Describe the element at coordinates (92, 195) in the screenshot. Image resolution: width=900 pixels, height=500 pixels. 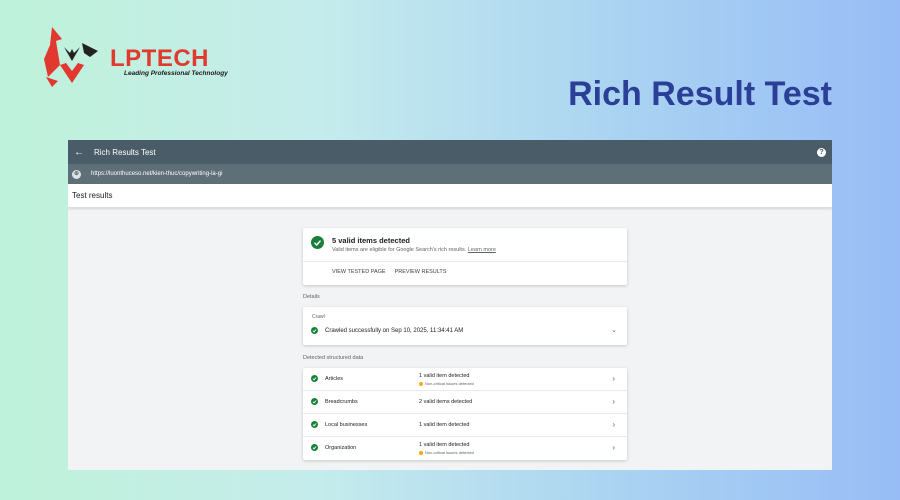
I see `test-results-title: Test results` at that location.